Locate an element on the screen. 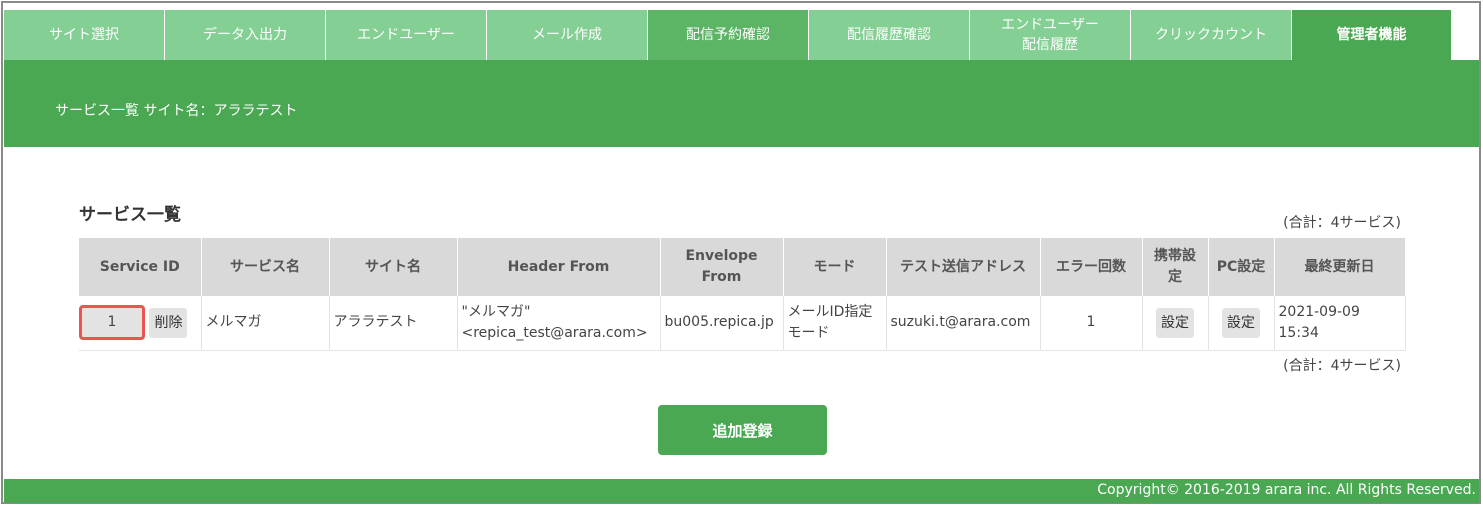  pc-setting-button: 設定 is located at coordinates (1241, 322).